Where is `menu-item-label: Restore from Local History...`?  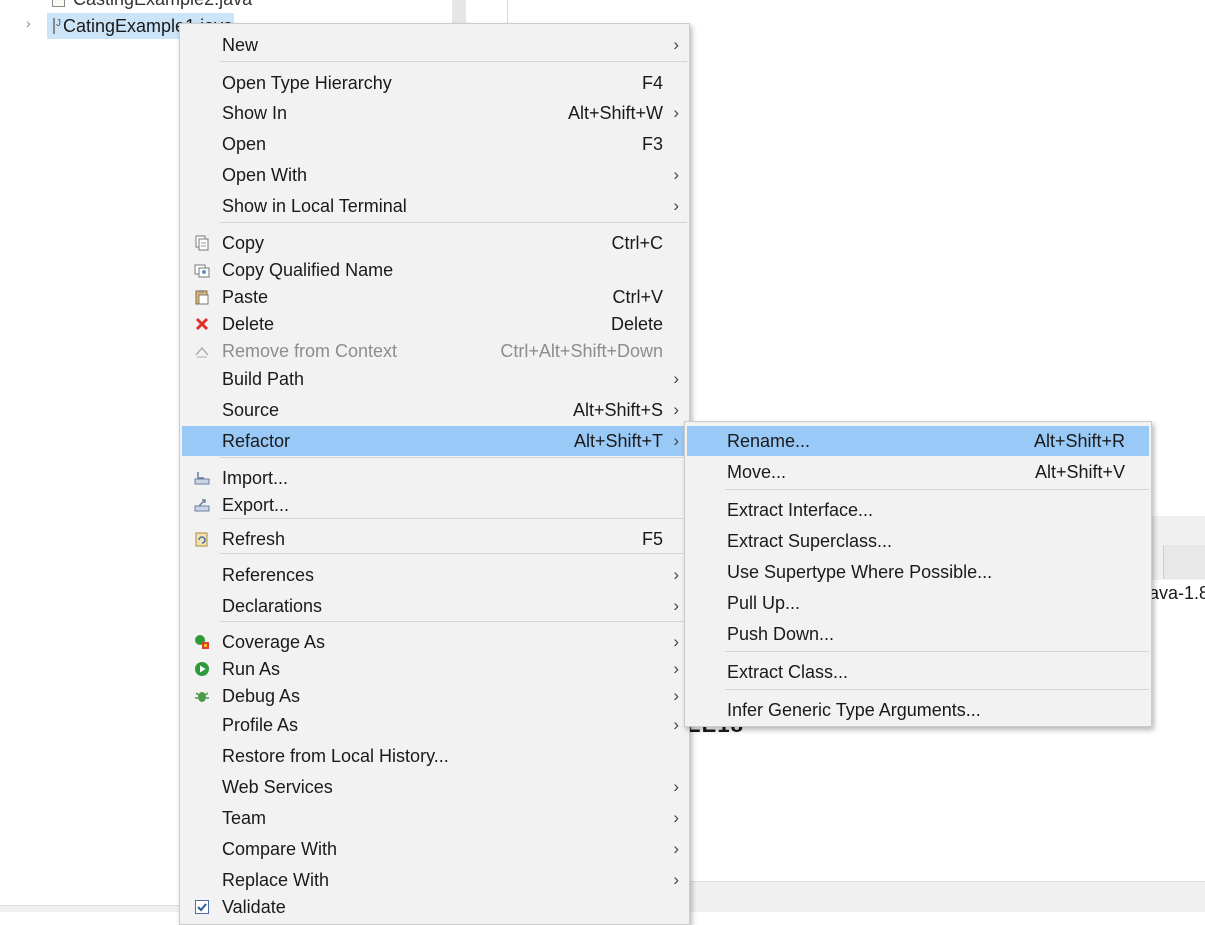 menu-item-label: Restore from Local History... is located at coordinates (335, 755).